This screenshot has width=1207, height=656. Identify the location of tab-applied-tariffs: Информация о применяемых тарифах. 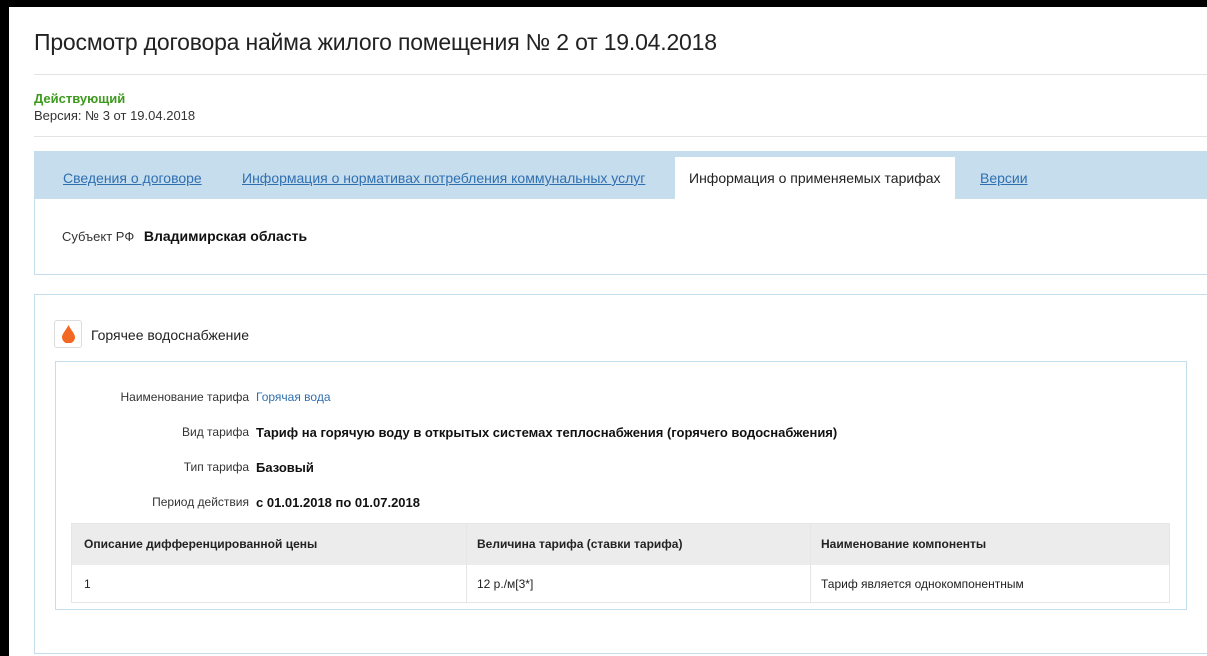
(815, 178).